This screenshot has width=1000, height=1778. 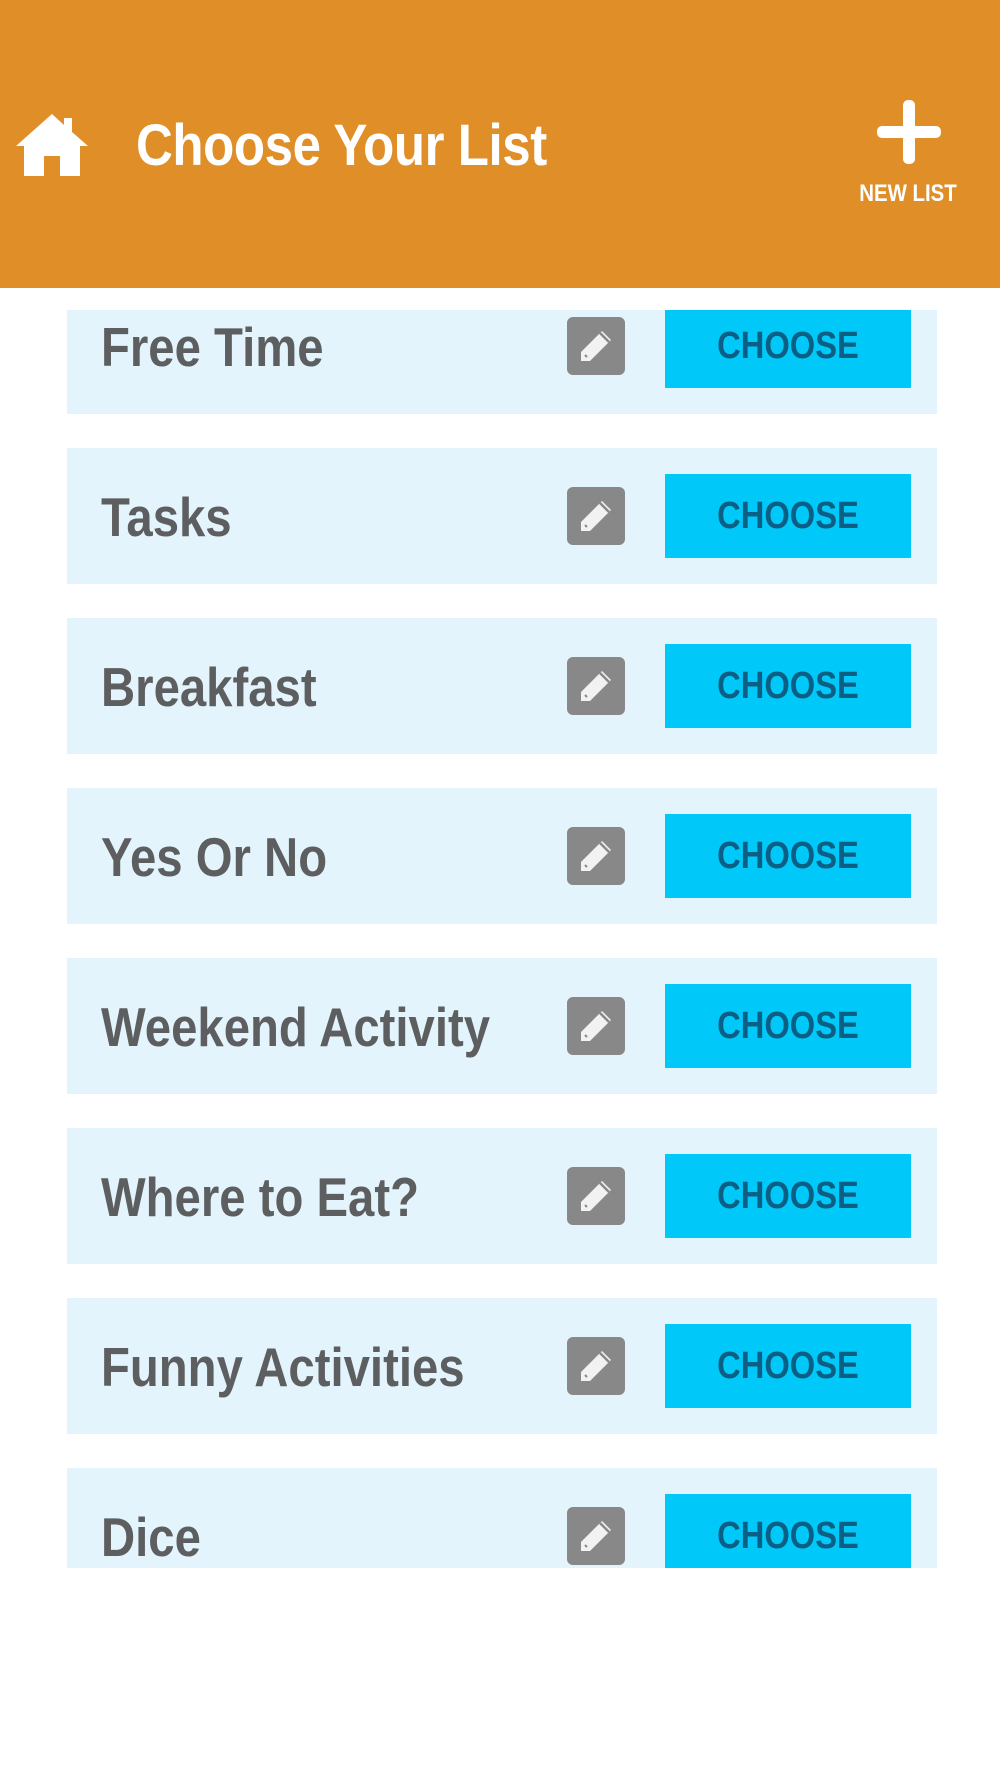 I want to click on list-name: Where to Eat?, so click(x=260, y=1197).